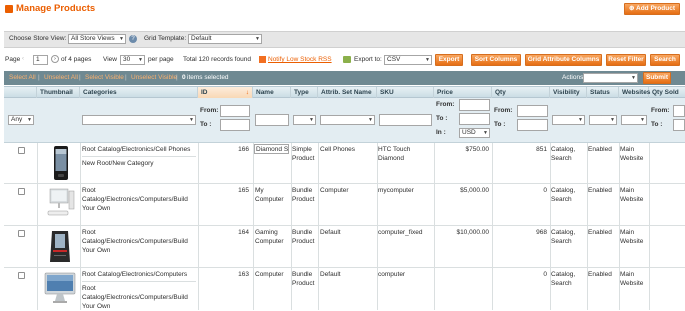 This screenshot has height=311, width=685. I want to click on row-qty: 968, so click(541, 232).